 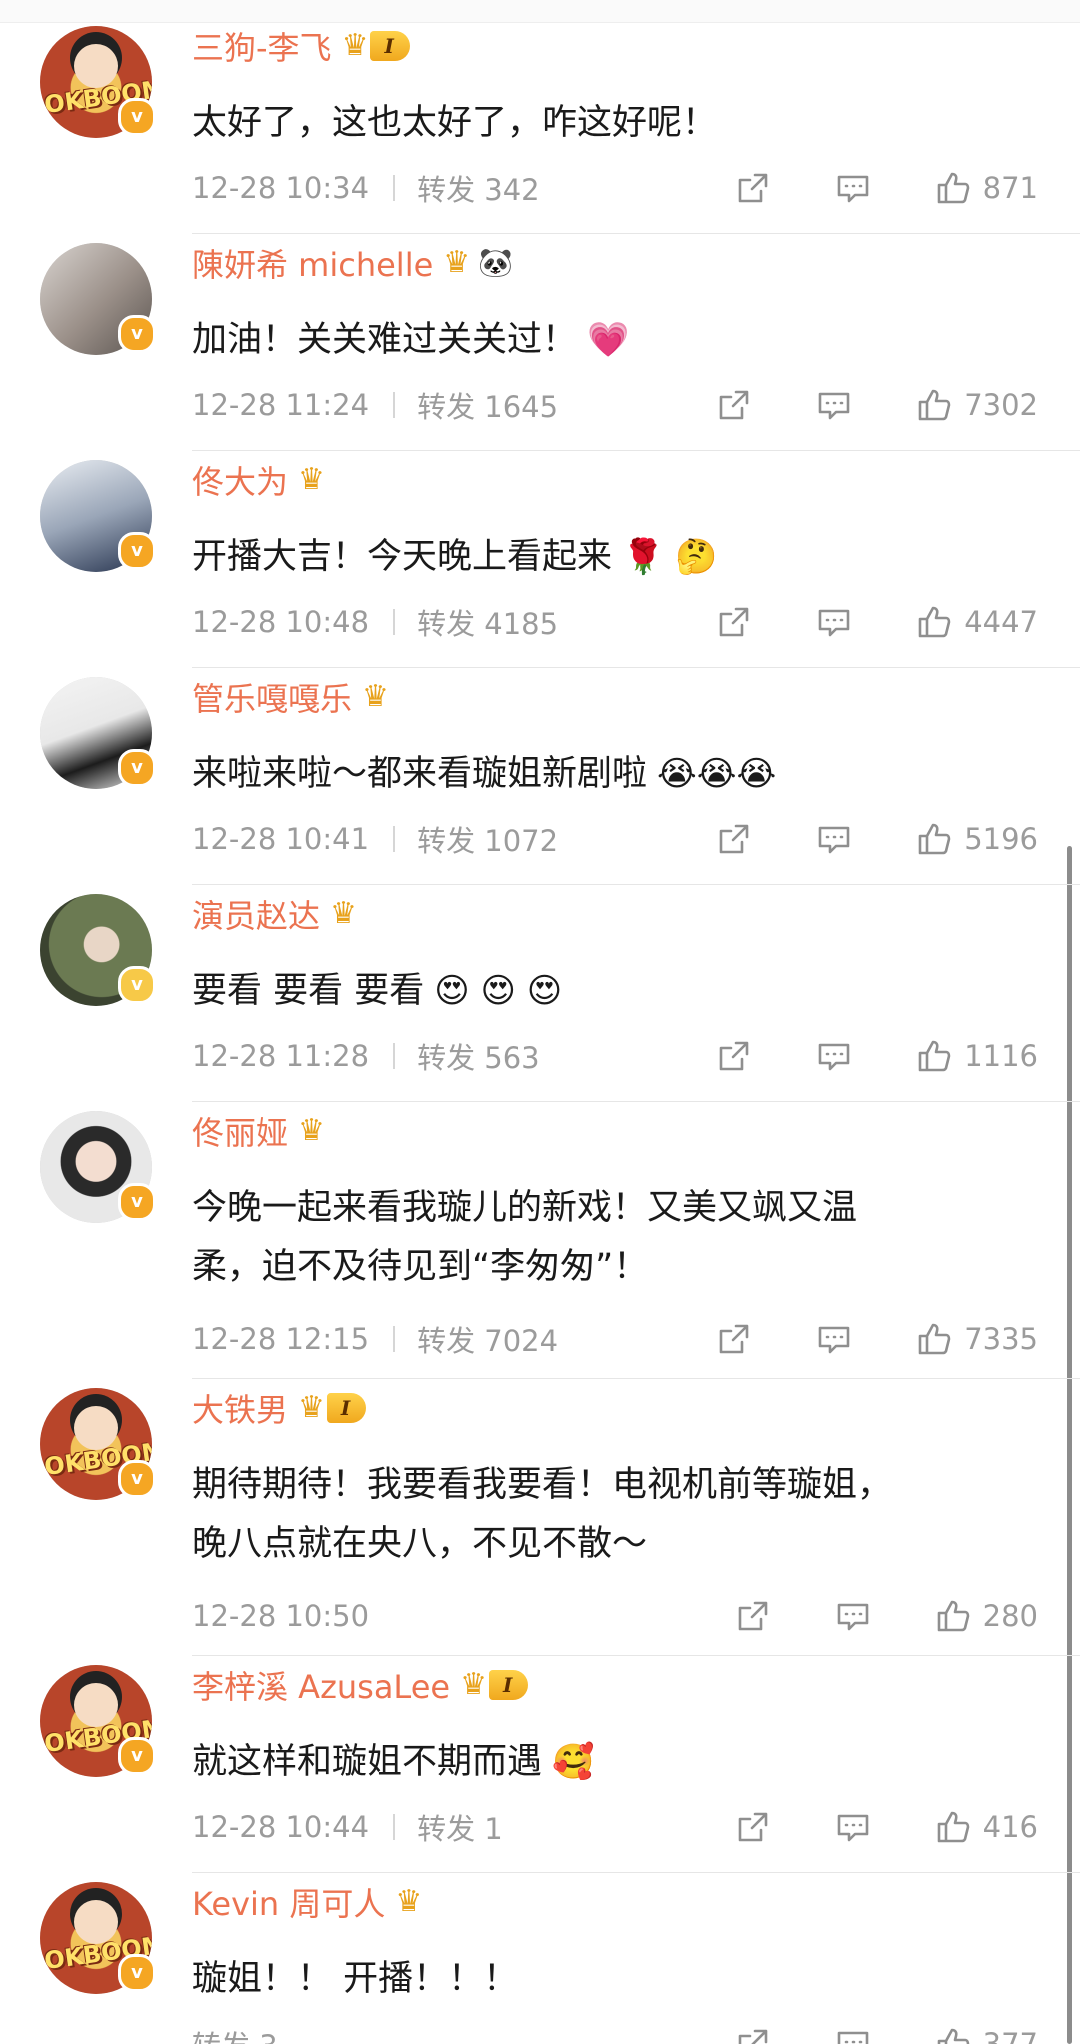 I want to click on action-bar: 377, so click(x=885, y=2034).